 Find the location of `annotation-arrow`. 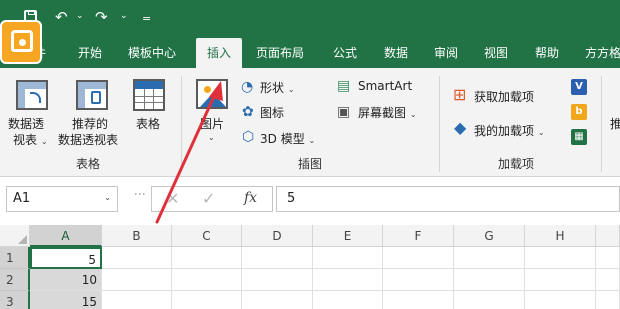

annotation-arrow is located at coordinates (189, 152).